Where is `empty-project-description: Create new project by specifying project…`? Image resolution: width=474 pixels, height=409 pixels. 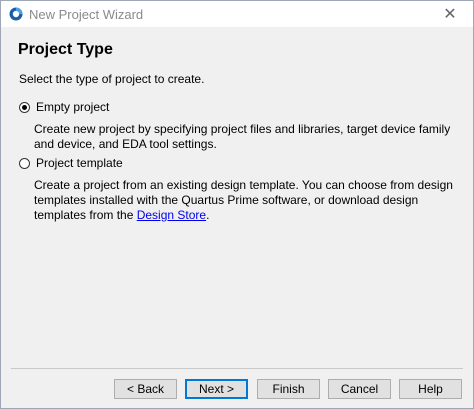
empty-project-description: Create new project by specifying project… is located at coordinates (242, 136).